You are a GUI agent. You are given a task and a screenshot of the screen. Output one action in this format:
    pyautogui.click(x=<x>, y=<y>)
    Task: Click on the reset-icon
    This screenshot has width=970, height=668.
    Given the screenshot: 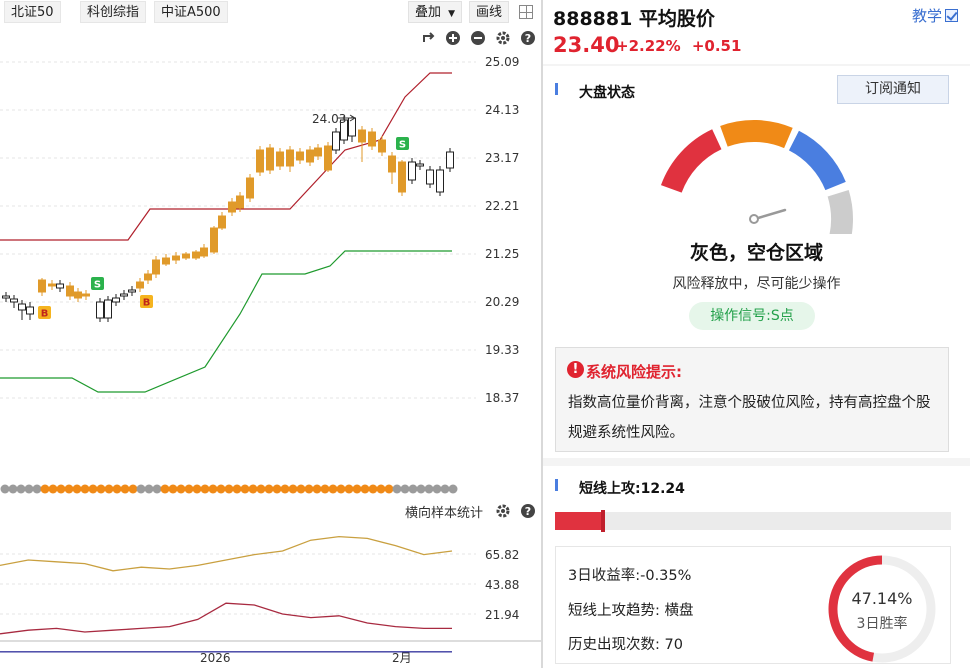 What is the action you would take?
    pyautogui.click(x=428, y=38)
    